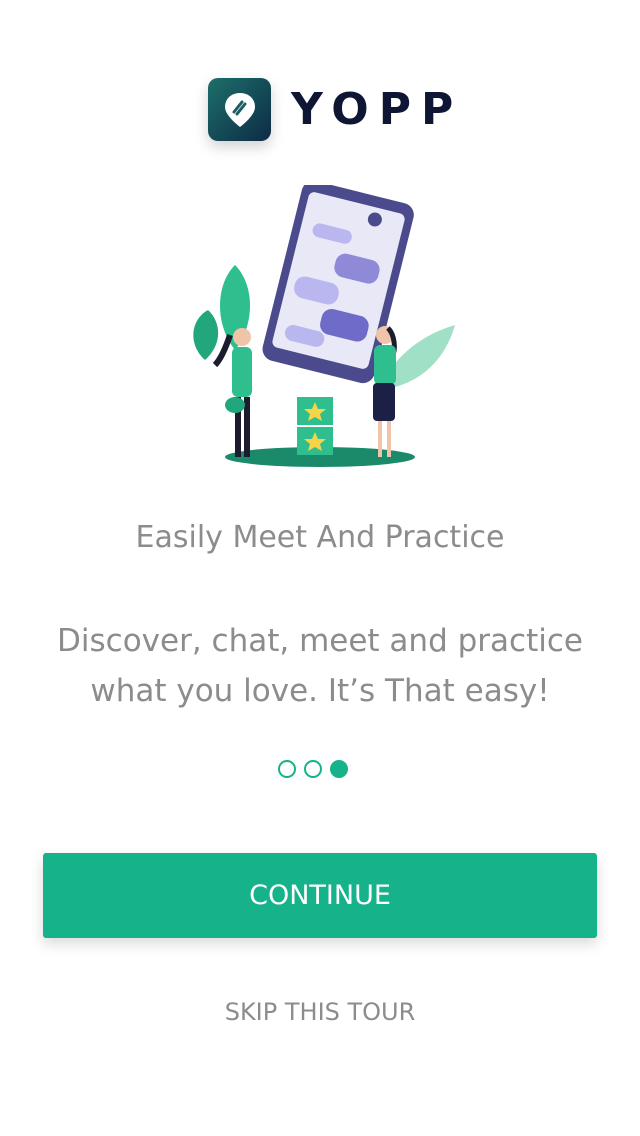 This screenshot has height=1136, width=640. Describe the element at coordinates (320, 537) in the screenshot. I see `onboarding-headline: Easily Meet And Practice` at that location.